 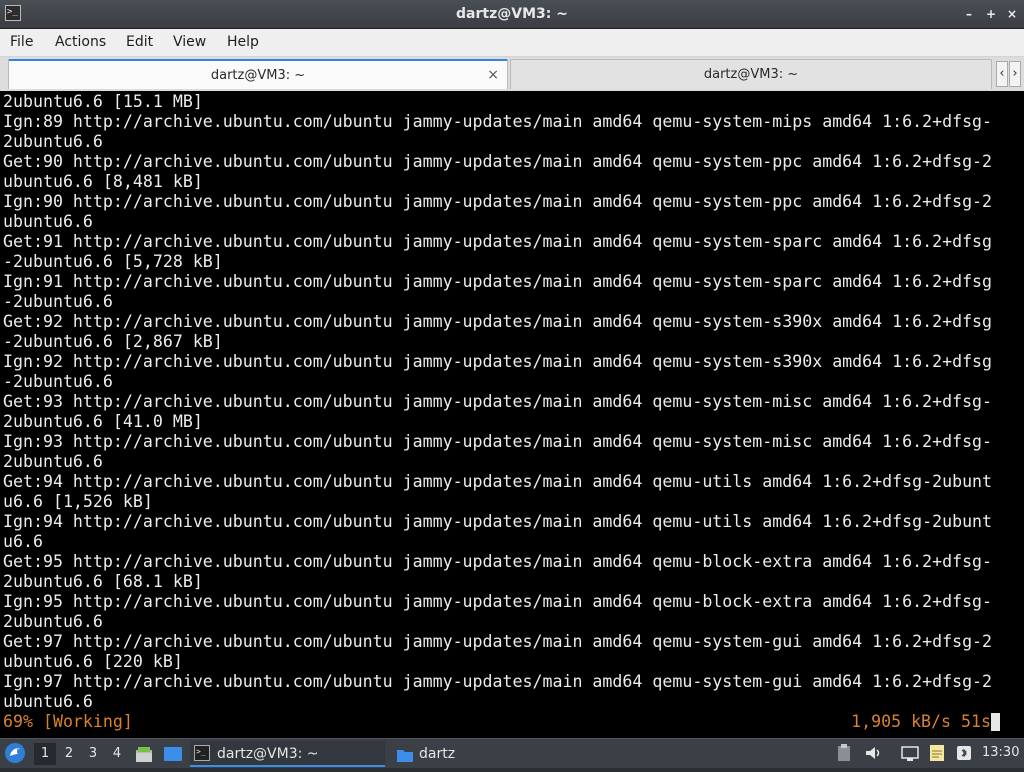 What do you see at coordinates (173, 754) in the screenshot?
I see `show-desktop-icon` at bounding box center [173, 754].